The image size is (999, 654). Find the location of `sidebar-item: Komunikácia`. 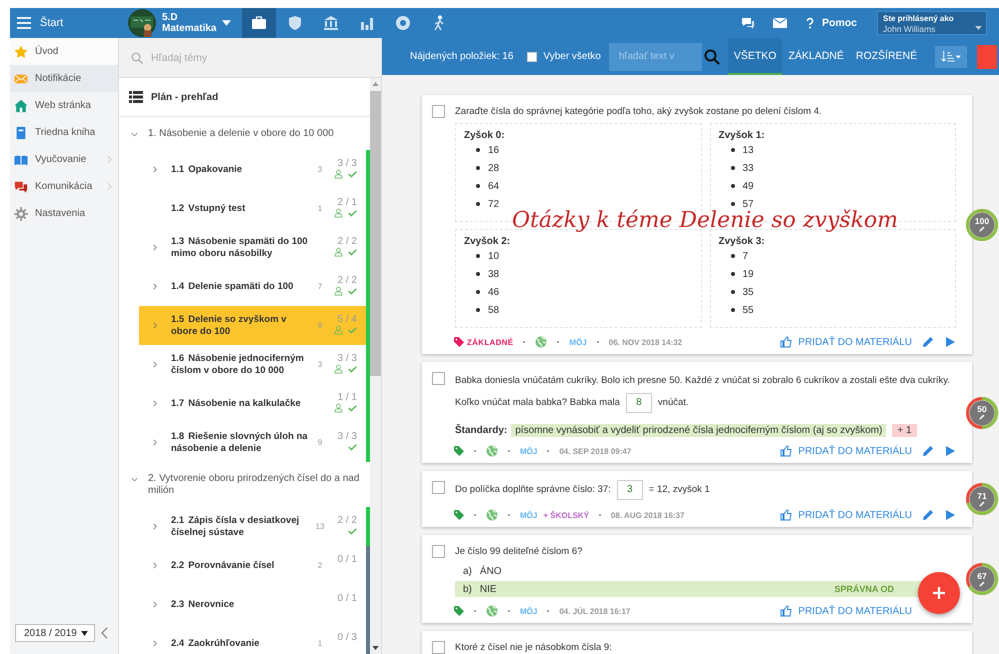

sidebar-item: Komunikácia is located at coordinates (64, 186).